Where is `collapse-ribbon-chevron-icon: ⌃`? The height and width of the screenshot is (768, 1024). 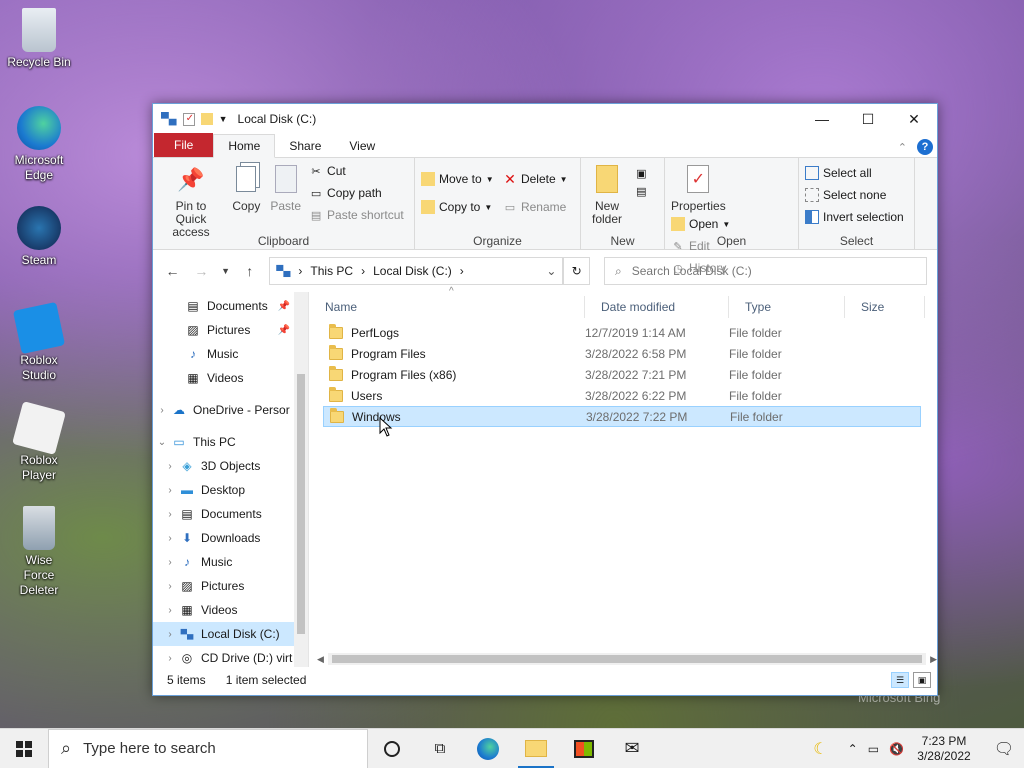
collapse-ribbon-chevron-icon: ⌃ is located at coordinates (902, 147).